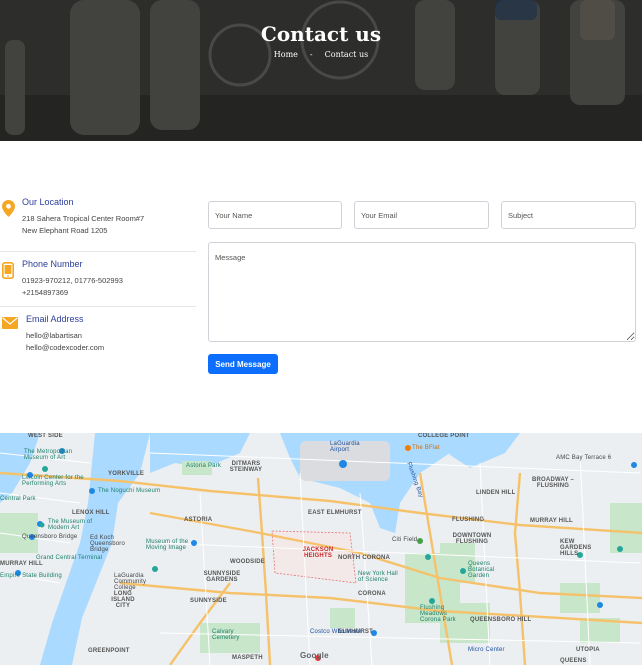 The height and width of the screenshot is (665, 642). I want to click on subject-input, so click(568, 215).